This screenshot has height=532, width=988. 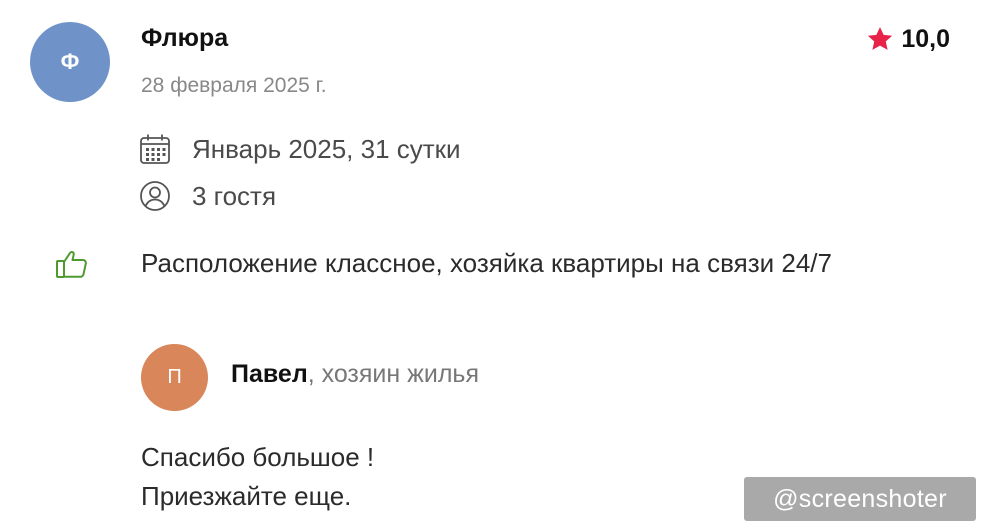 I want to click on host-role: , хозяин жилья, so click(x=393, y=374).